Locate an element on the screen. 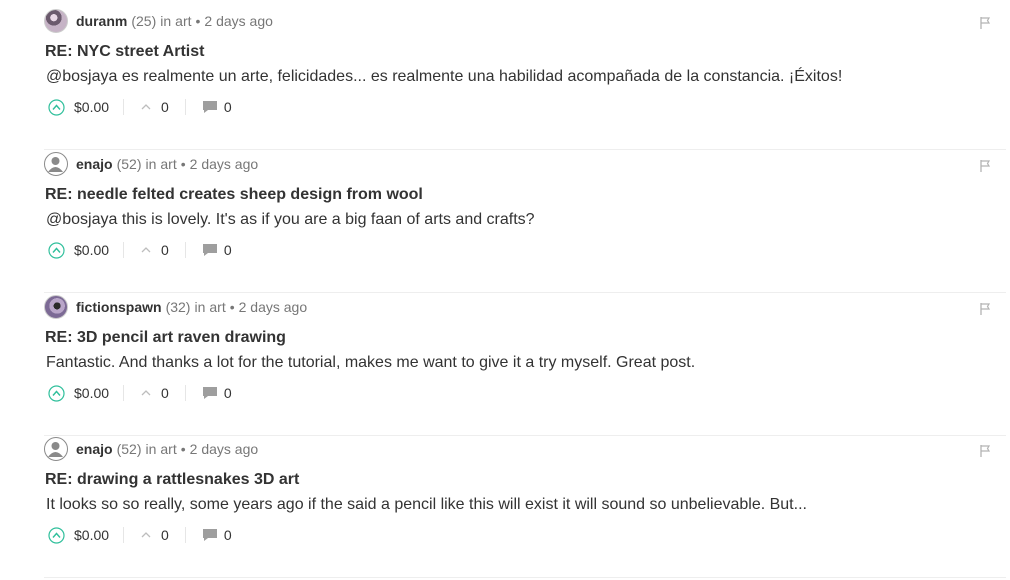 Image resolution: width=1010 pixels, height=580 pixels. comment-title: RE: drawing a rattlesnakes 3D art is located at coordinates (172, 480).